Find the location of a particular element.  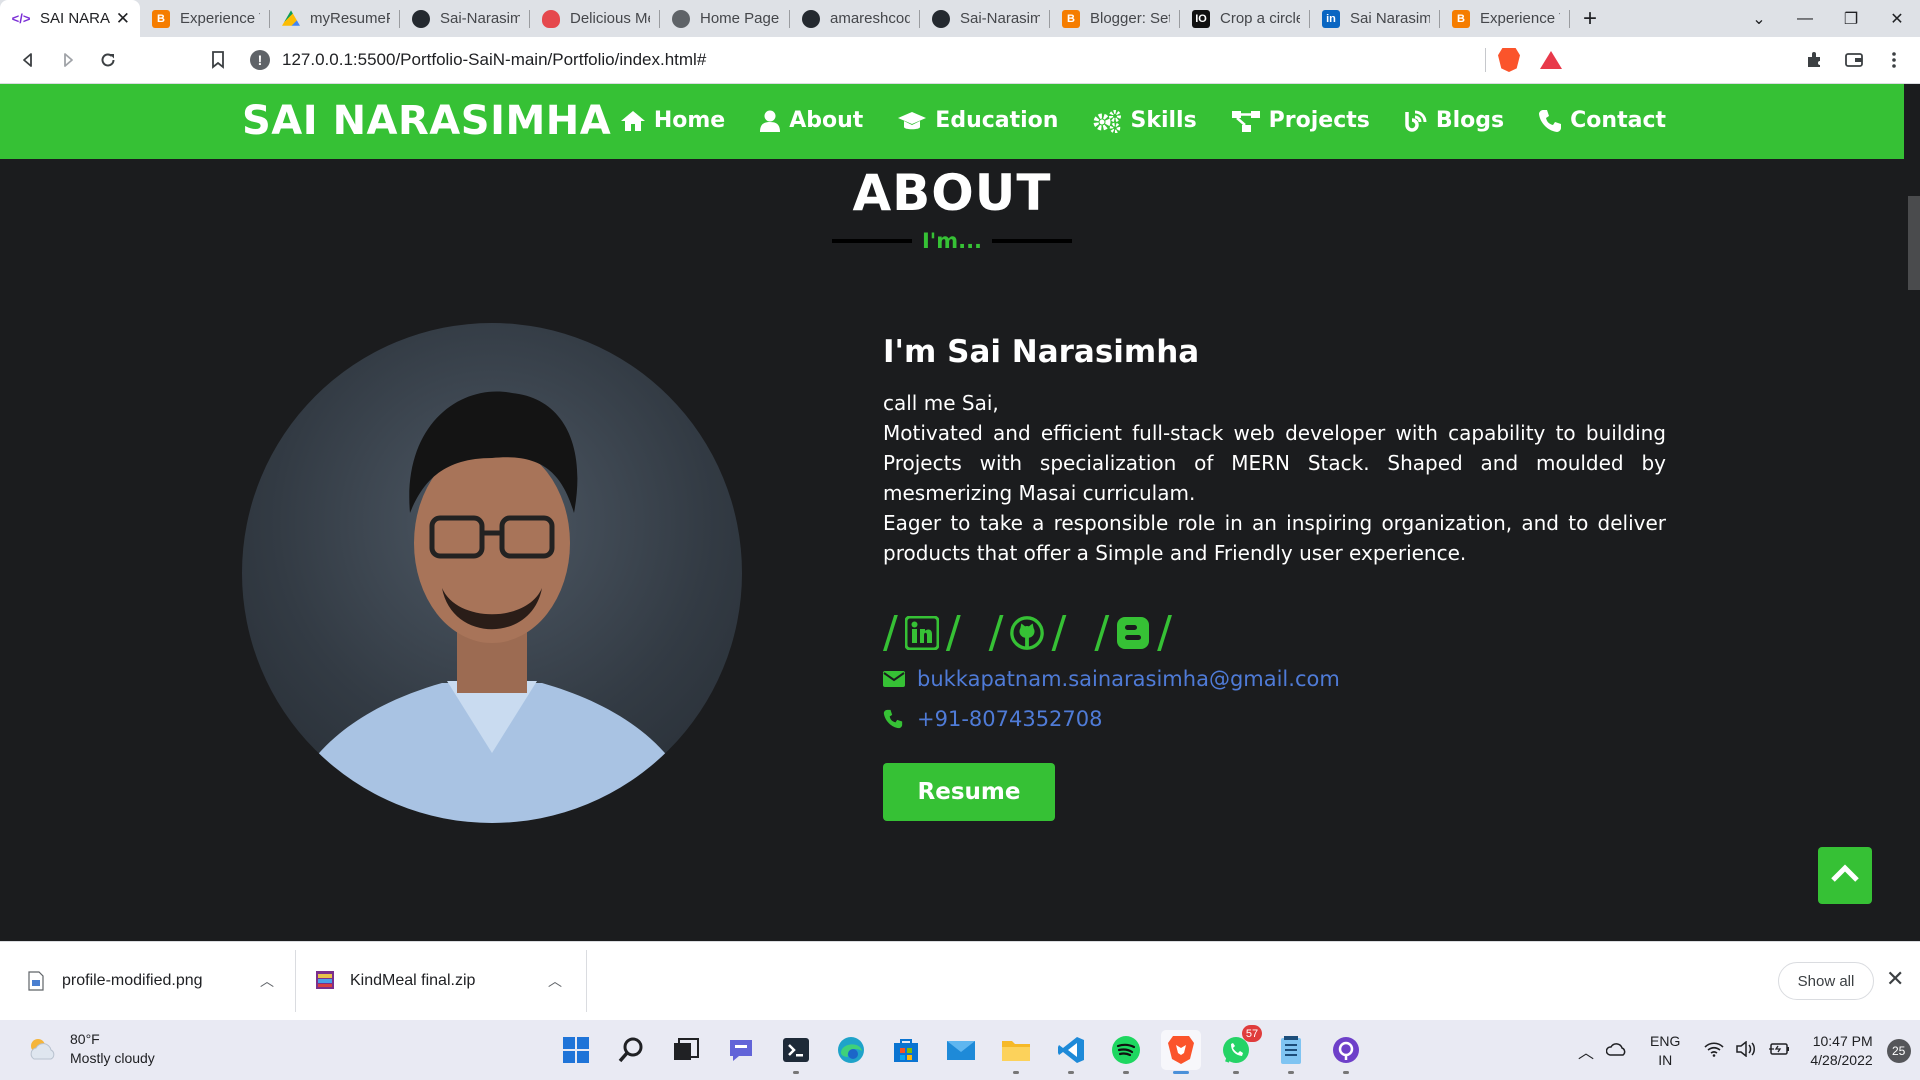

email-row: bukkapatnam.sainarasimha@gmail.com is located at coordinates (1111, 679).